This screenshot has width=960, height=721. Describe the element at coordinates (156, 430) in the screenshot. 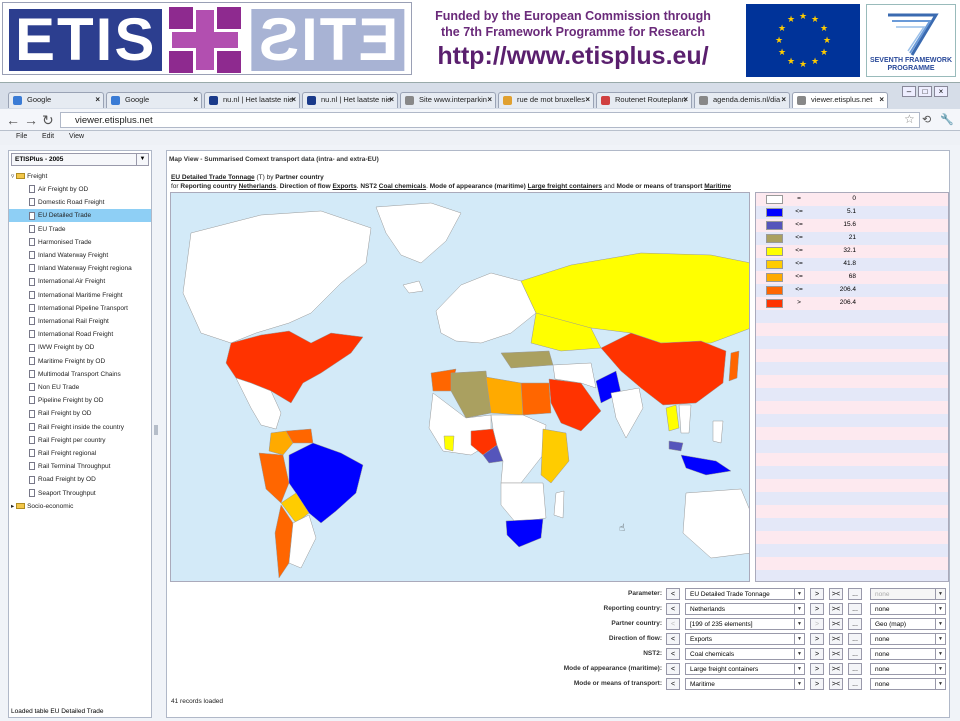

I see `splitter-handle` at that location.